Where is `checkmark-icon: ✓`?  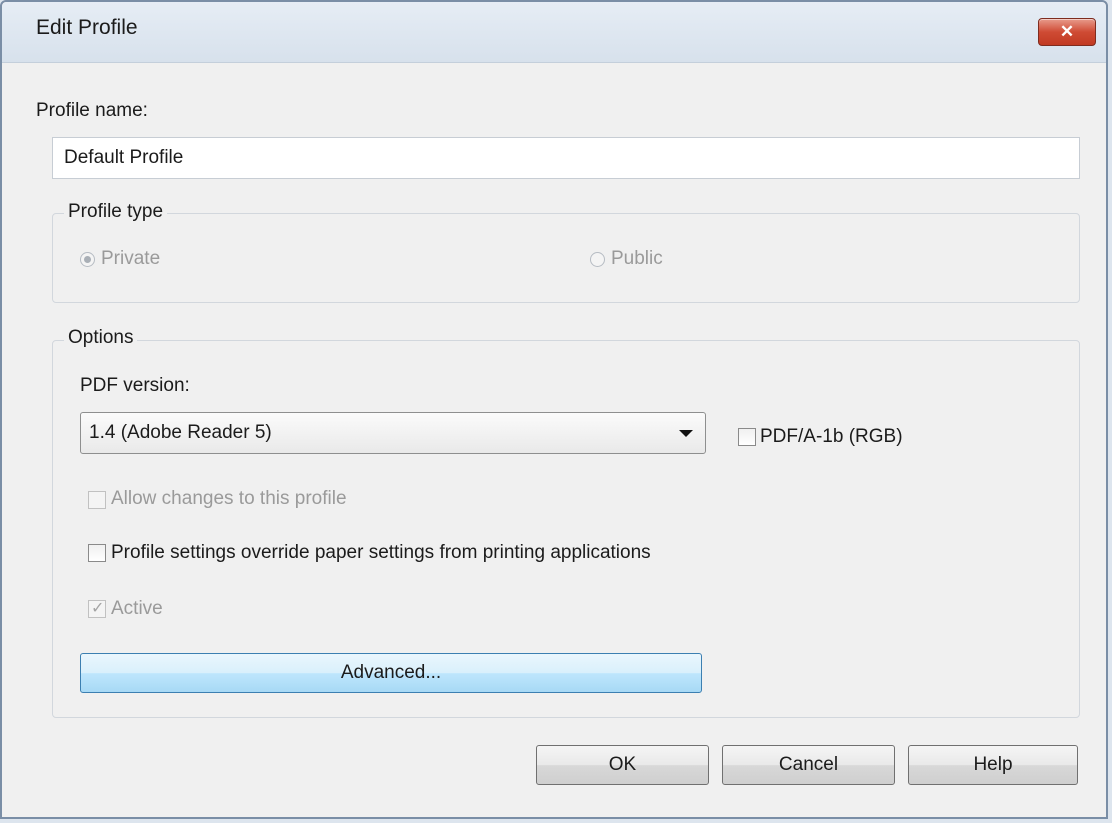 checkmark-icon: ✓ is located at coordinates (98, 608).